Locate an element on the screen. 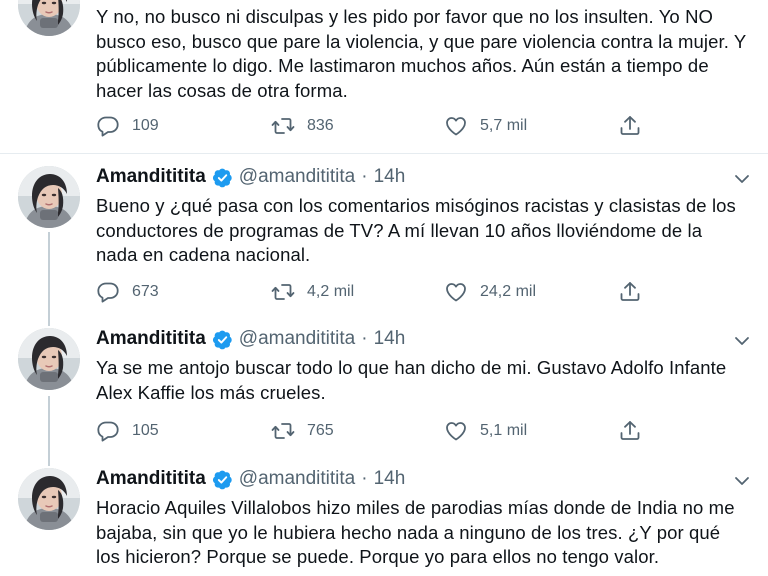 This screenshot has height=576, width=768. reply-count: 105 is located at coordinates (145, 430).